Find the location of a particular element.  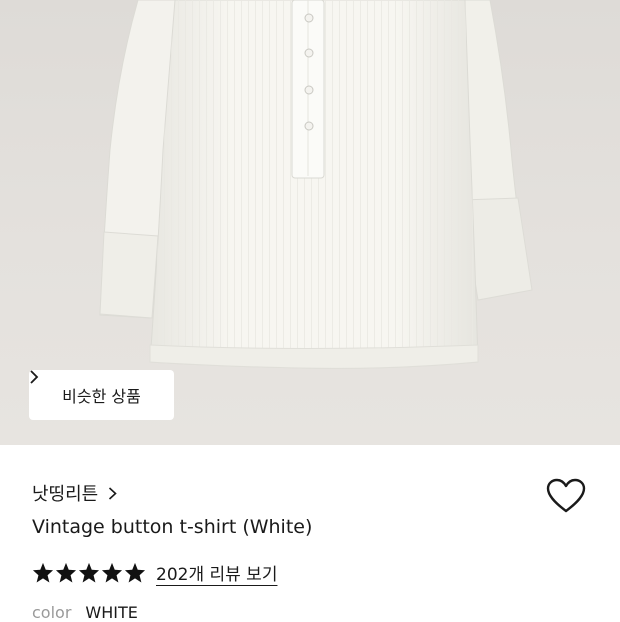

heart-icon is located at coordinates (566, 496).